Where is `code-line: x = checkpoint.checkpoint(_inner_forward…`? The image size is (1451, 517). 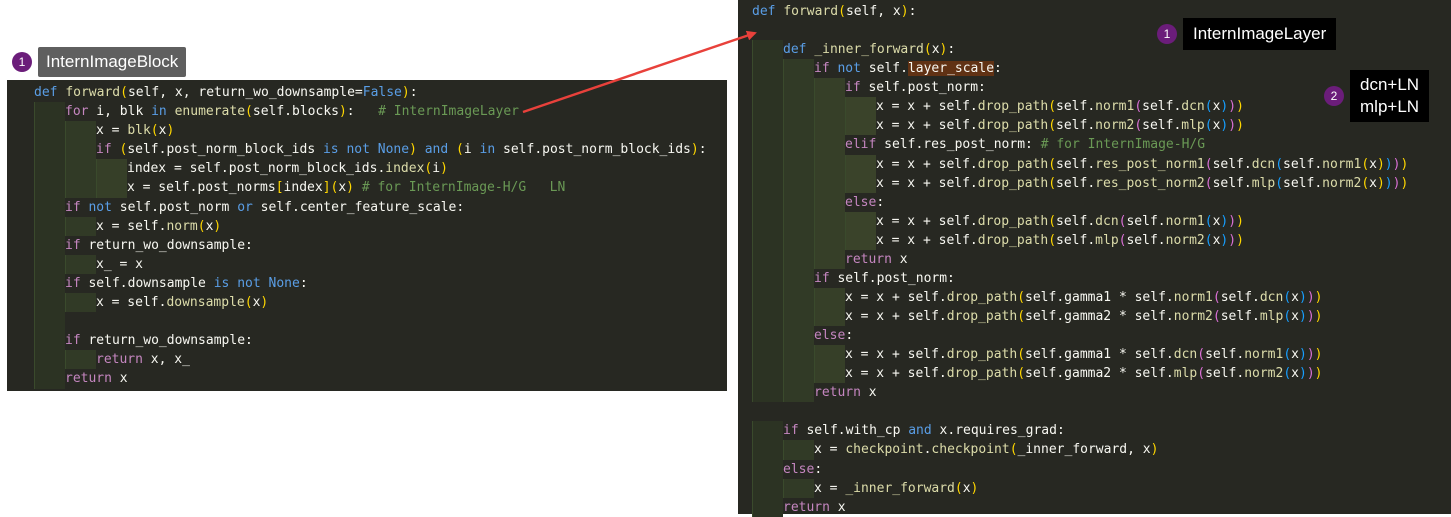
code-line: x = checkpoint.checkpoint(_inner_forward… is located at coordinates (1094, 450).